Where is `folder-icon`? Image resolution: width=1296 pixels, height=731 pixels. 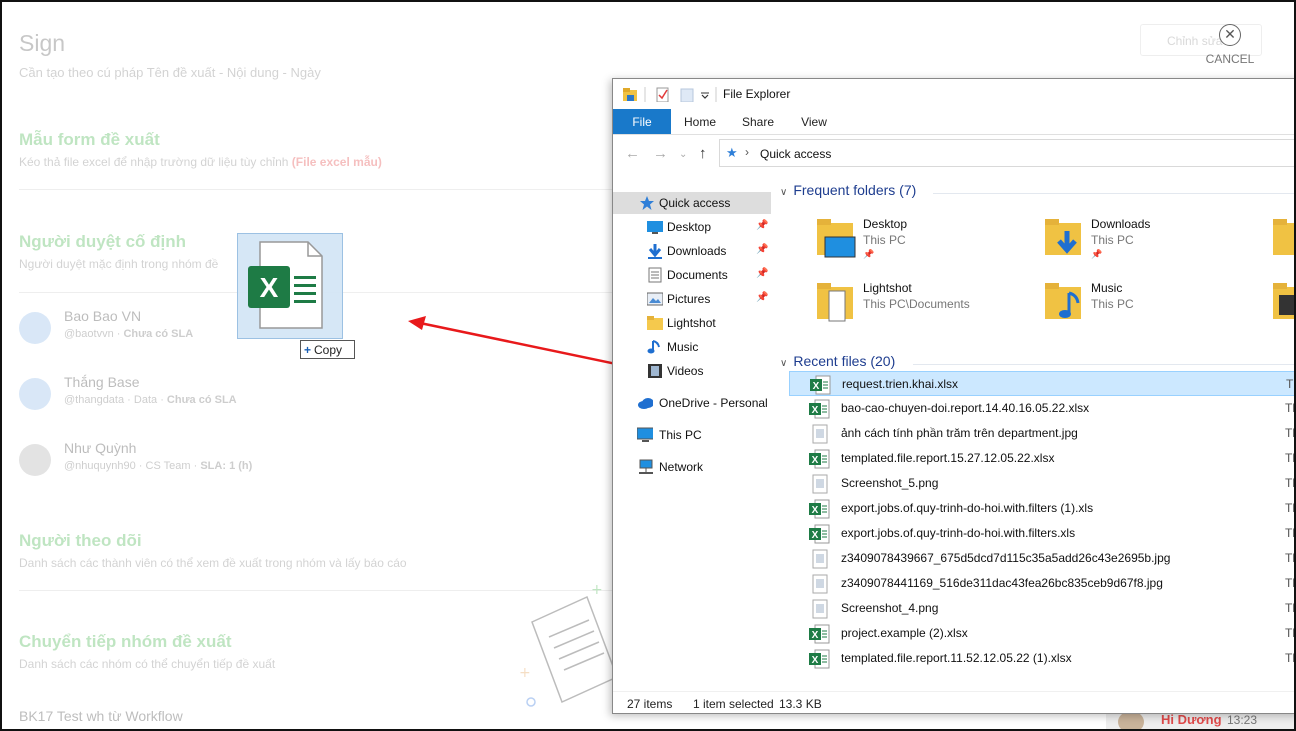 folder-icon is located at coordinates (655, 323).